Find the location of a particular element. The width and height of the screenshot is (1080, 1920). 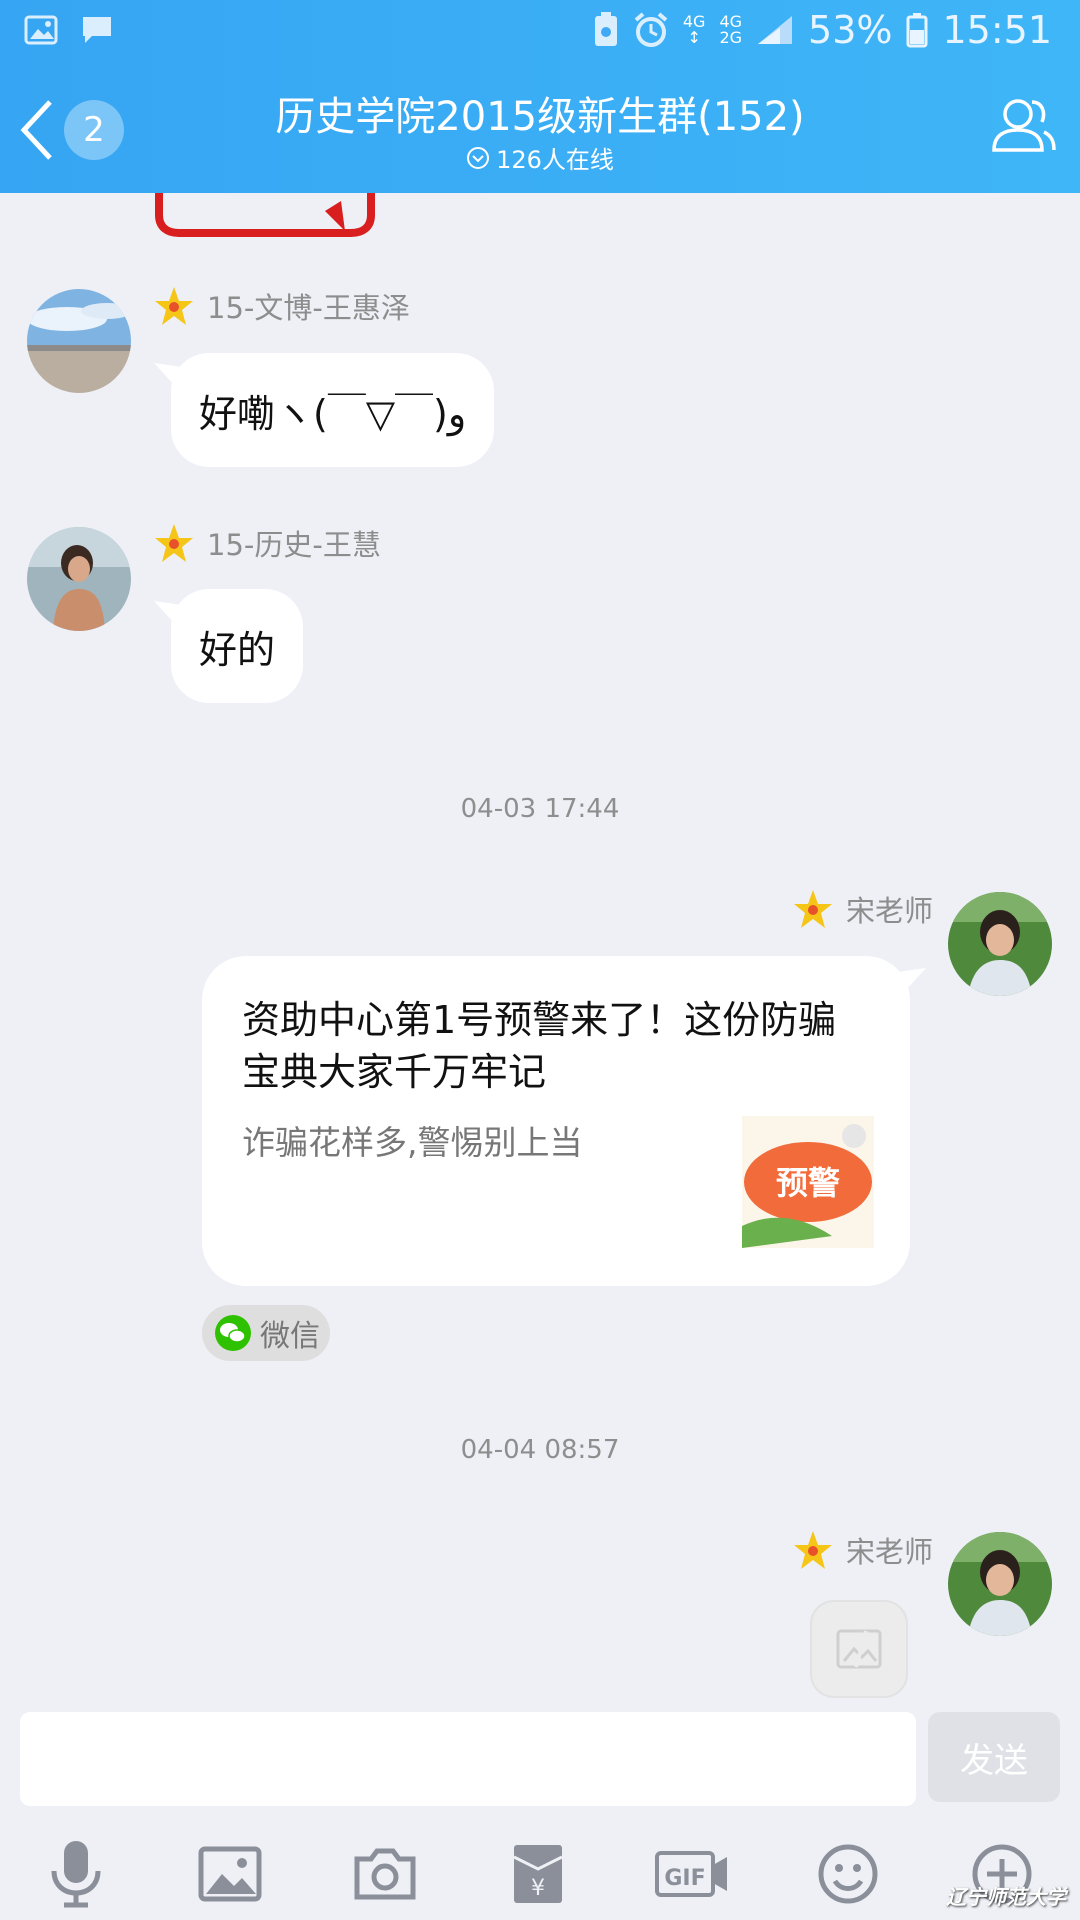

thumbnail-text: 预警 is located at coordinates (808, 1183).